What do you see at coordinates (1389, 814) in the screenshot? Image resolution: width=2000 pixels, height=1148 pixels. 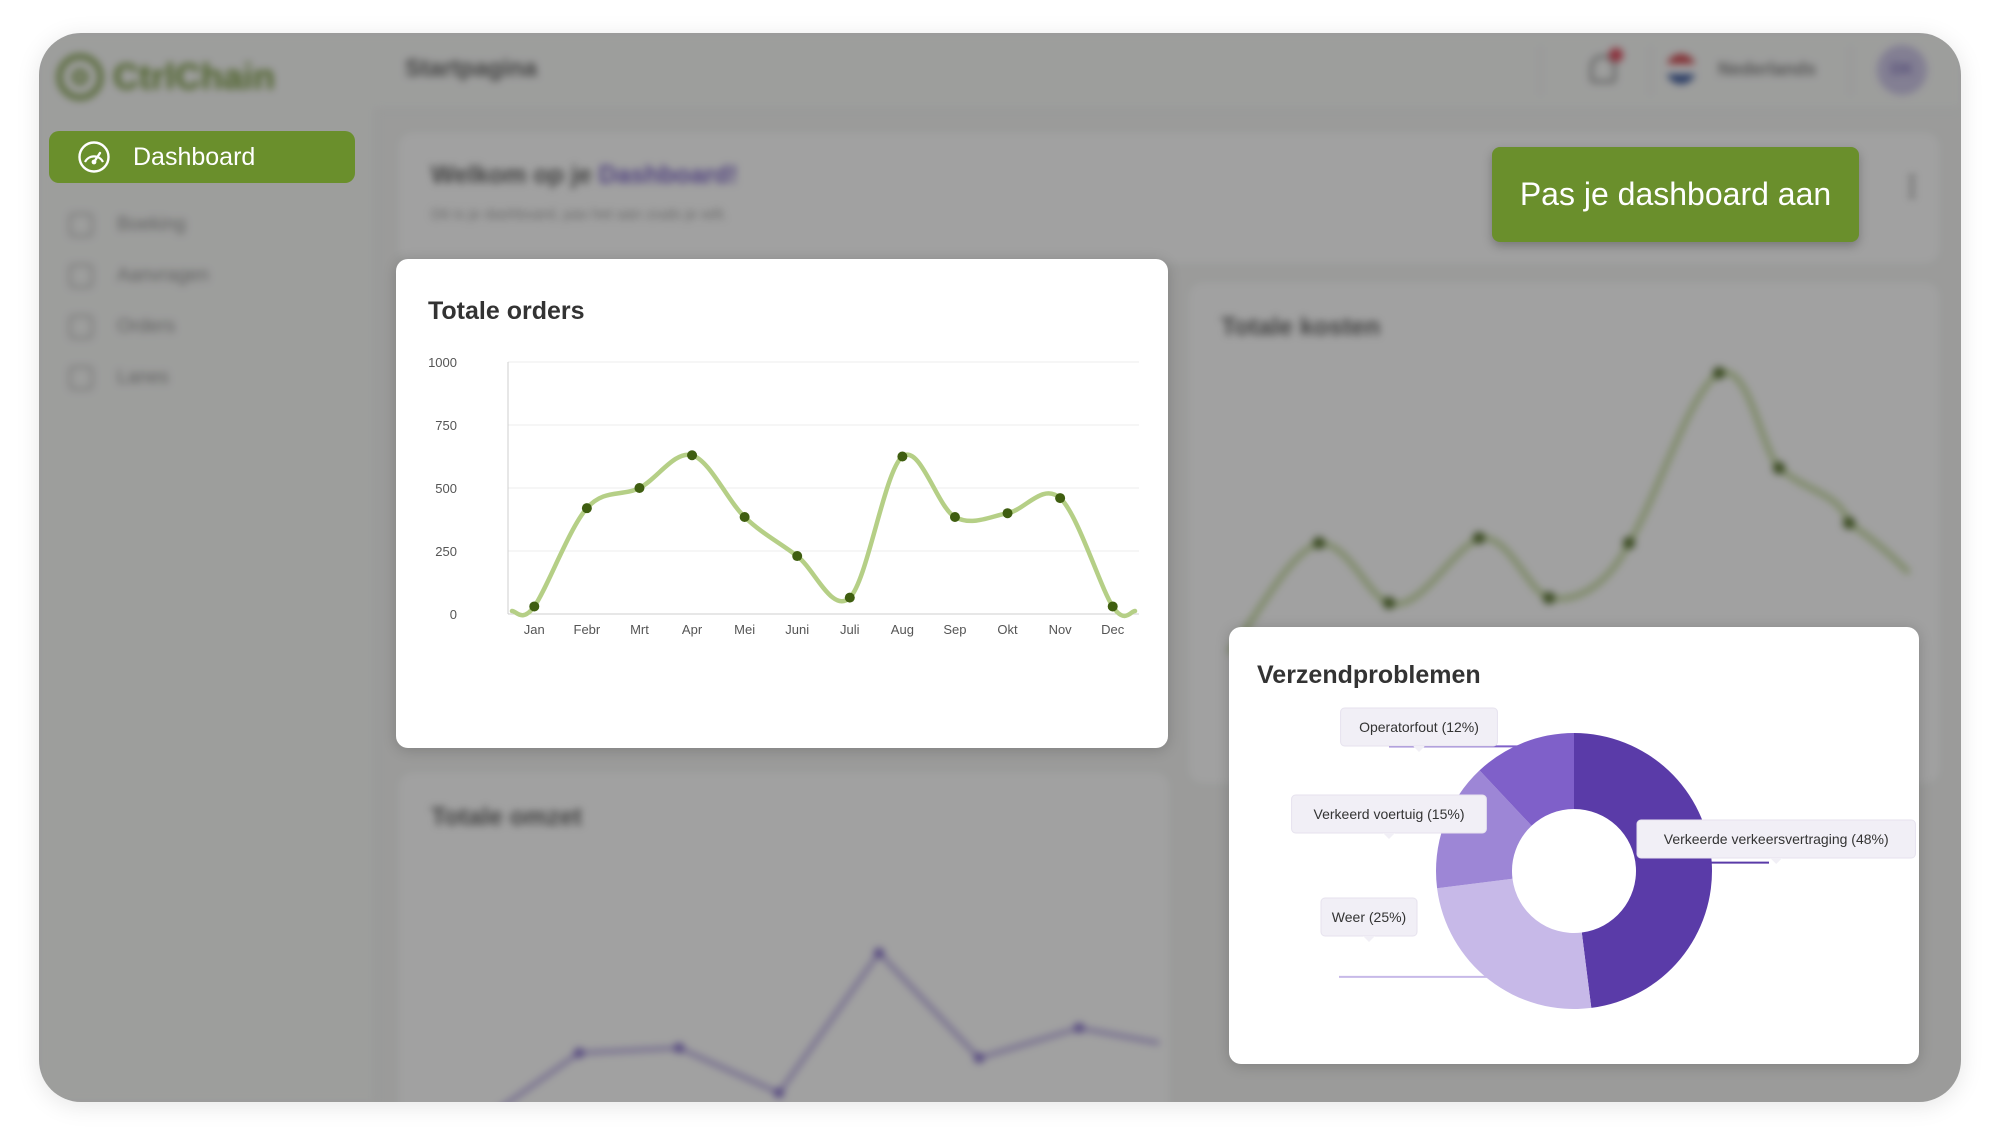 I see `slice-label: Verkeerd voertuig (15%)` at bounding box center [1389, 814].